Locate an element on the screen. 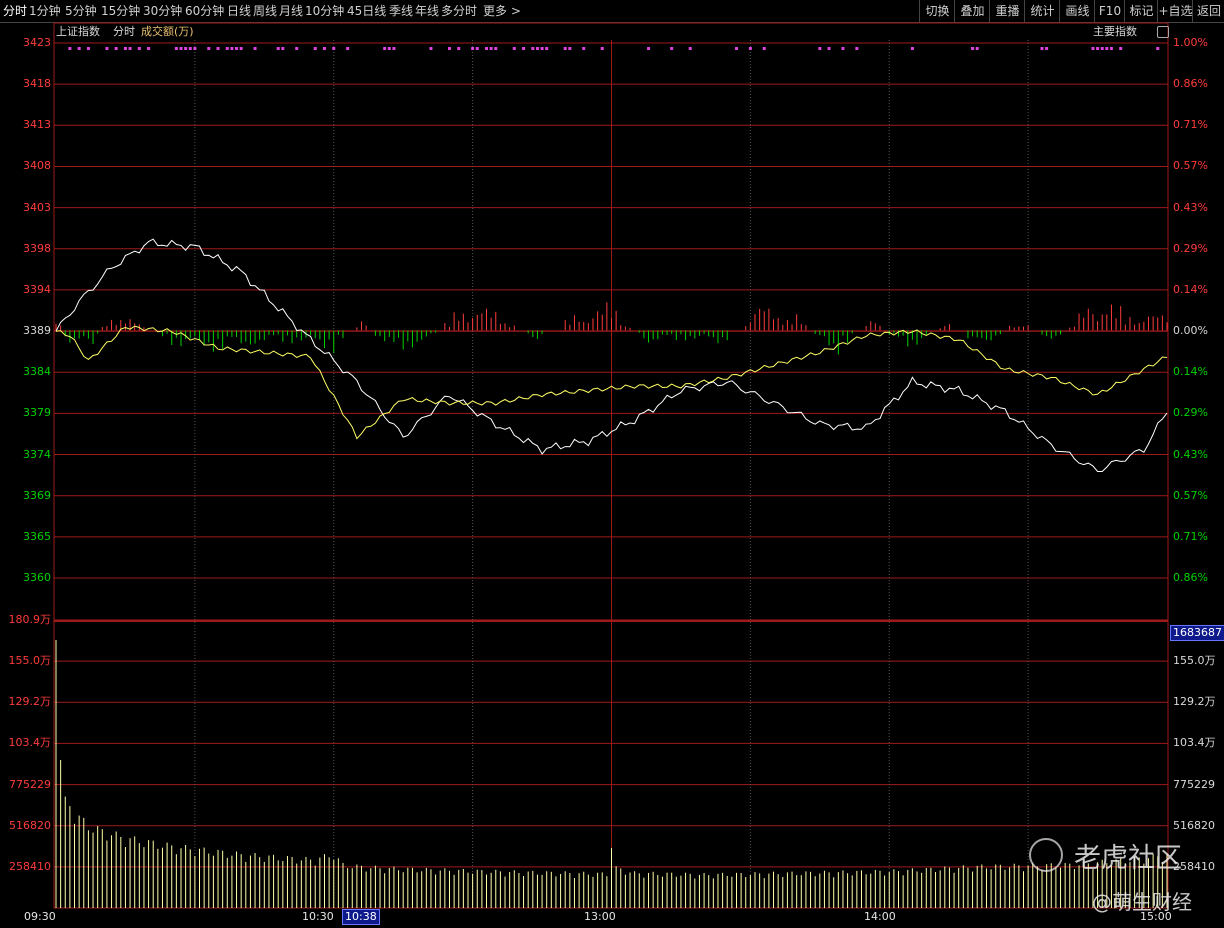  time-axis-label: 14:00 is located at coordinates (880, 916).